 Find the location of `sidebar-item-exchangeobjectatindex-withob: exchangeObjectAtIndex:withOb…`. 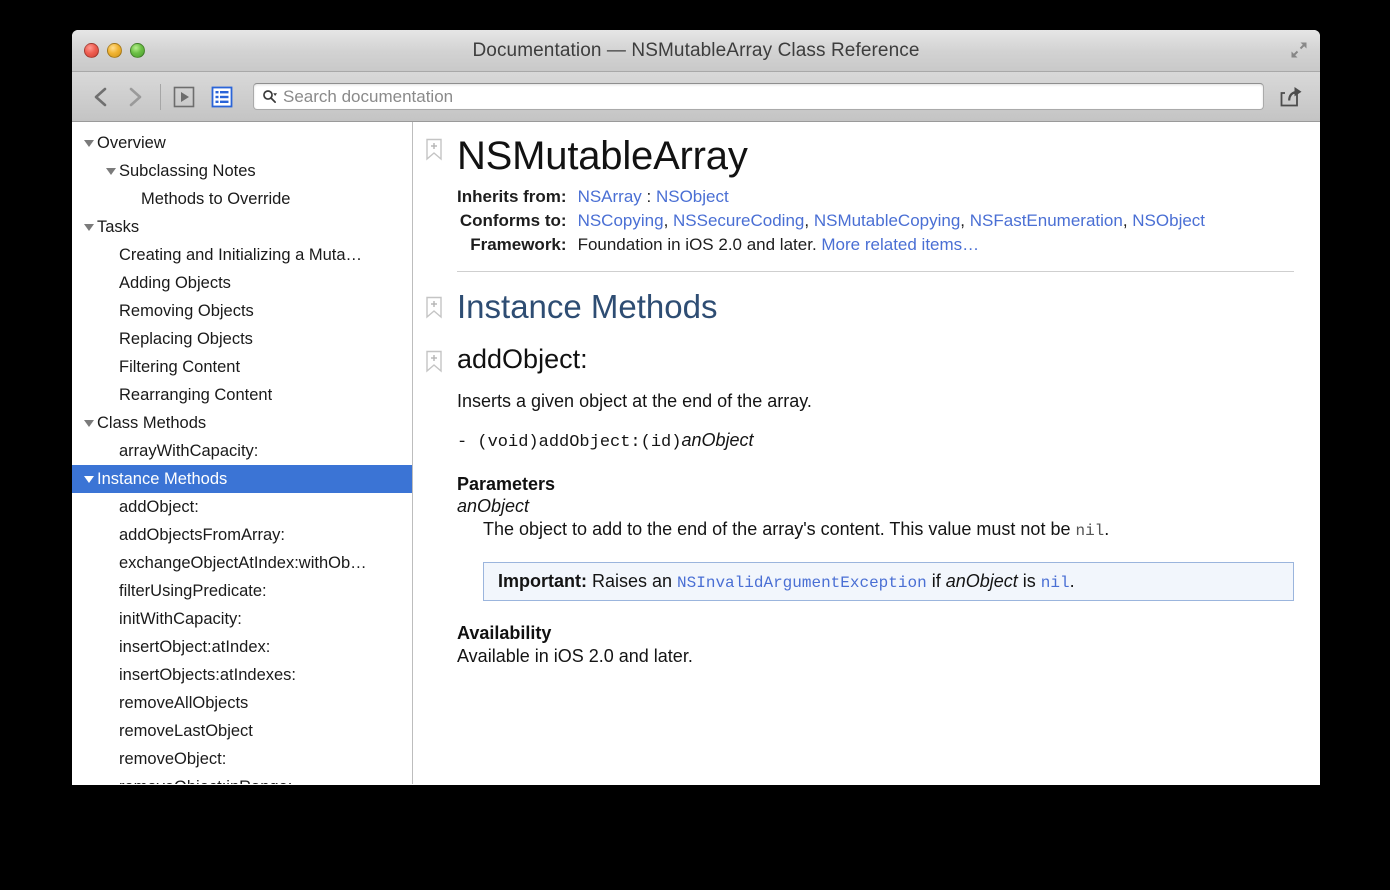

sidebar-item-exchangeobjectatindex-withob: exchangeObjectAtIndex:withOb… is located at coordinates (242, 563).